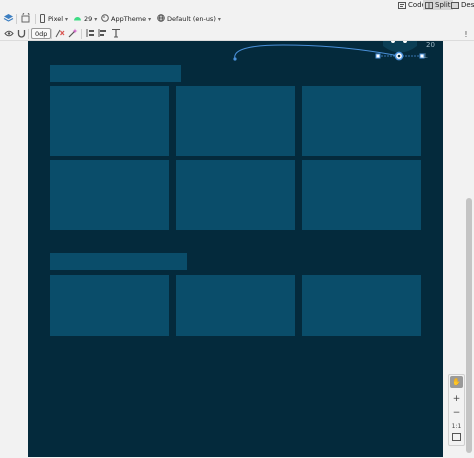 The image size is (474, 458). I want to click on zoom-controls: ✋ + − 1:1, so click(456, 410).